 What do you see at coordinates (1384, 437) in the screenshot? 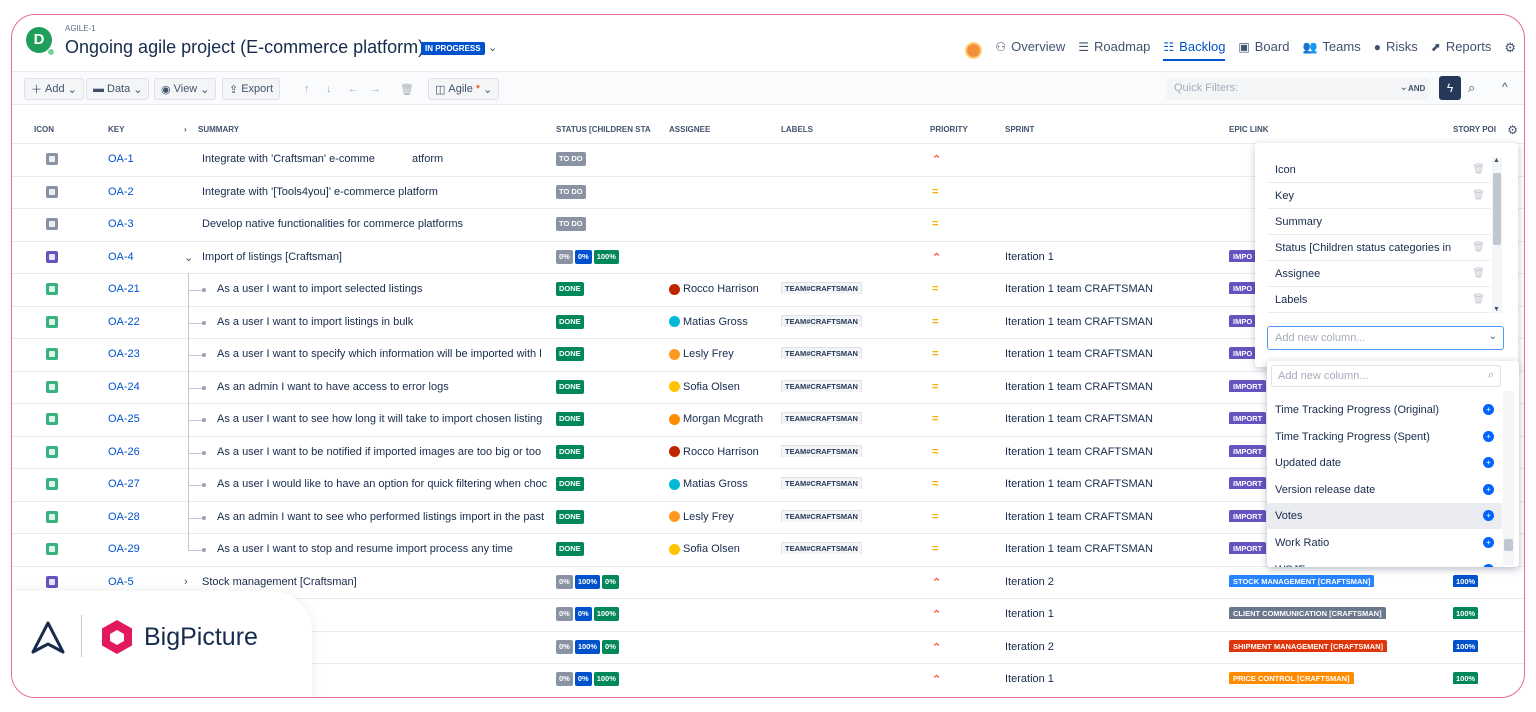
I see `column-option: Time Tracking Progress (Spent) +` at bounding box center [1384, 437].